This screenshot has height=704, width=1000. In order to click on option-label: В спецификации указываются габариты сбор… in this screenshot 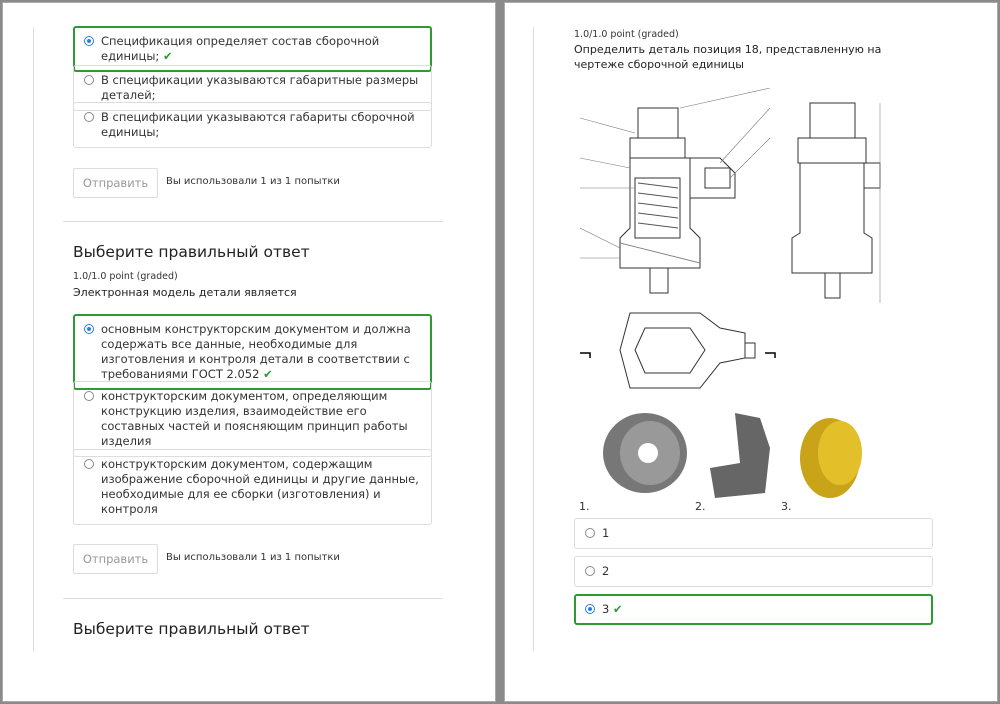, I will do `click(258, 124)`.